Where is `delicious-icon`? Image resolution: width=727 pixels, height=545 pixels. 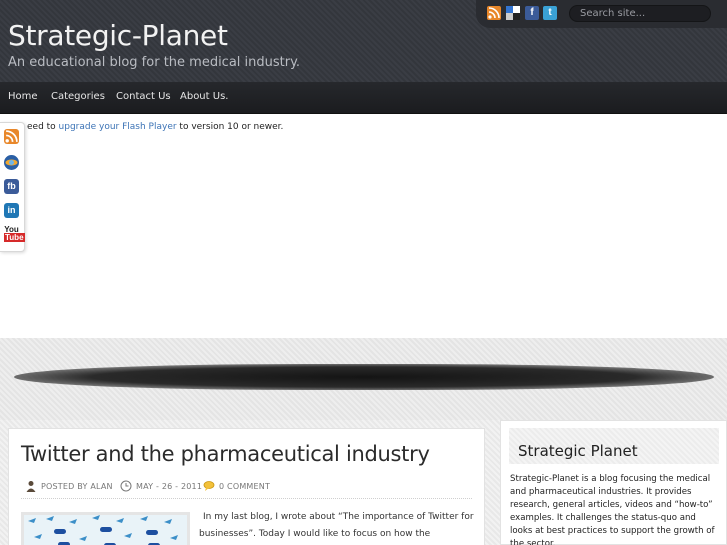 delicious-icon is located at coordinates (513, 13).